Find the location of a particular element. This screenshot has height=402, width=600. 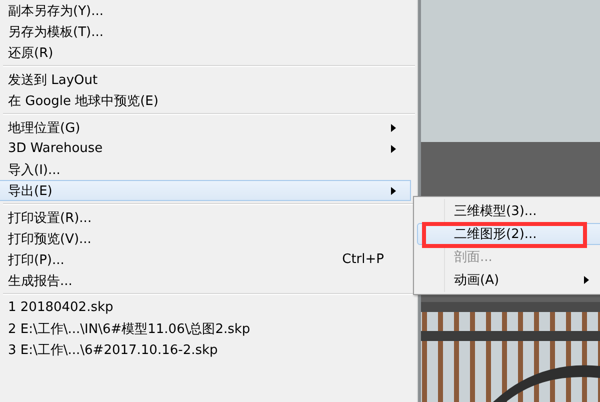

menu-item: 在 Google 地球中预览(E) is located at coordinates (205, 100).